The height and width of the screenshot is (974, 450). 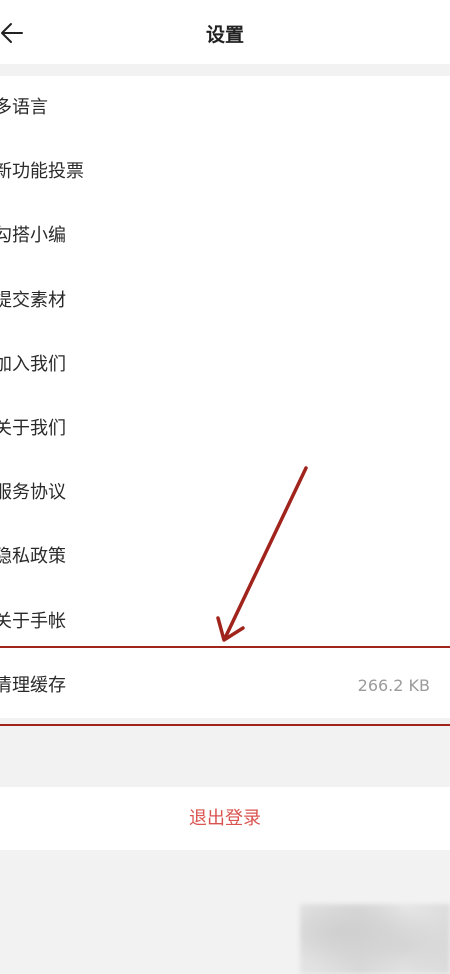 What do you see at coordinates (33, 300) in the screenshot?
I see `settings-item-label: 提交素材` at bounding box center [33, 300].